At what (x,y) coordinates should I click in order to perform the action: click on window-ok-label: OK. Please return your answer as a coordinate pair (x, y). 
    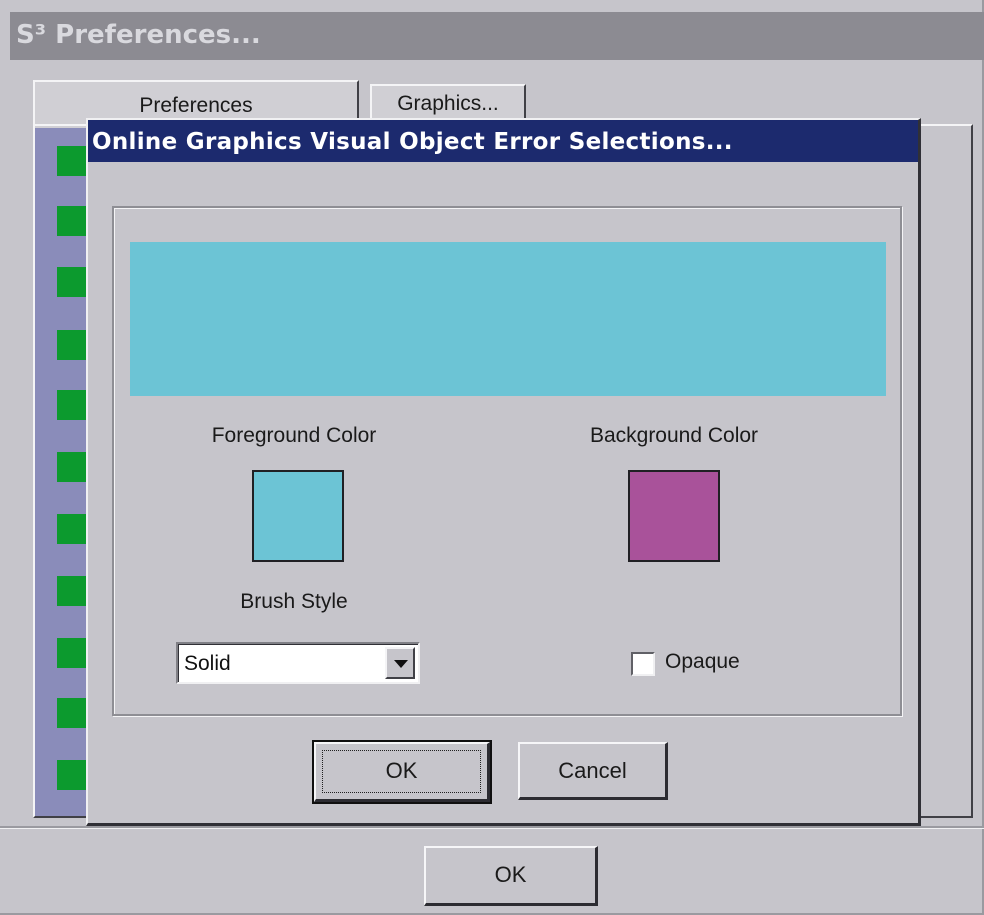
    Looking at the image, I should click on (510, 874).